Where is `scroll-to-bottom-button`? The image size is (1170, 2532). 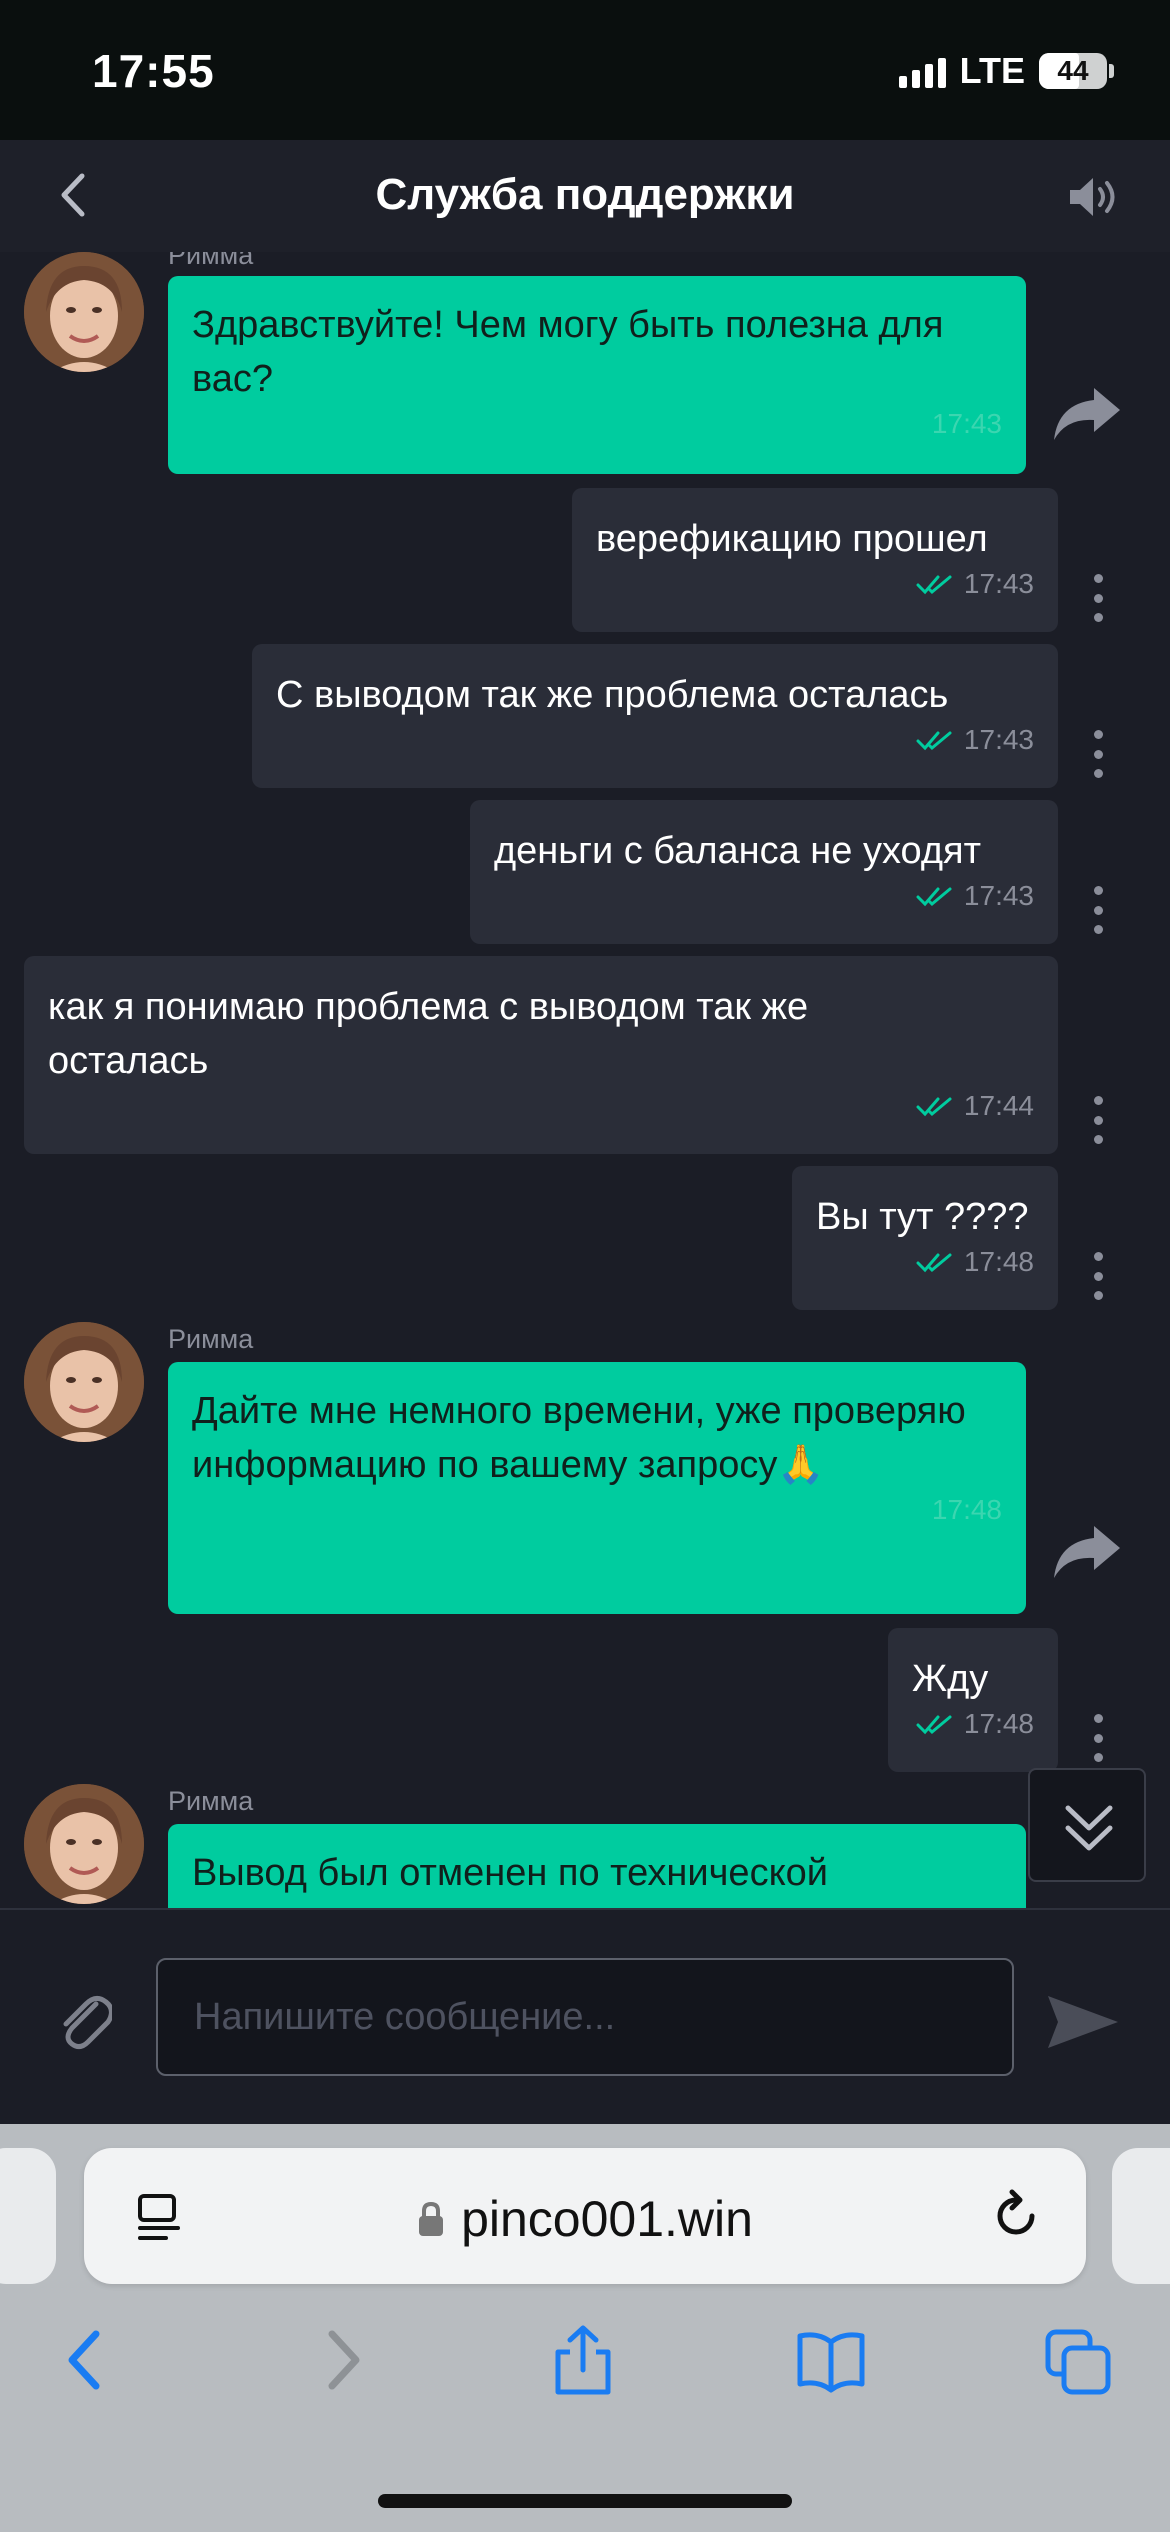
scroll-to-bottom-button is located at coordinates (1087, 1825).